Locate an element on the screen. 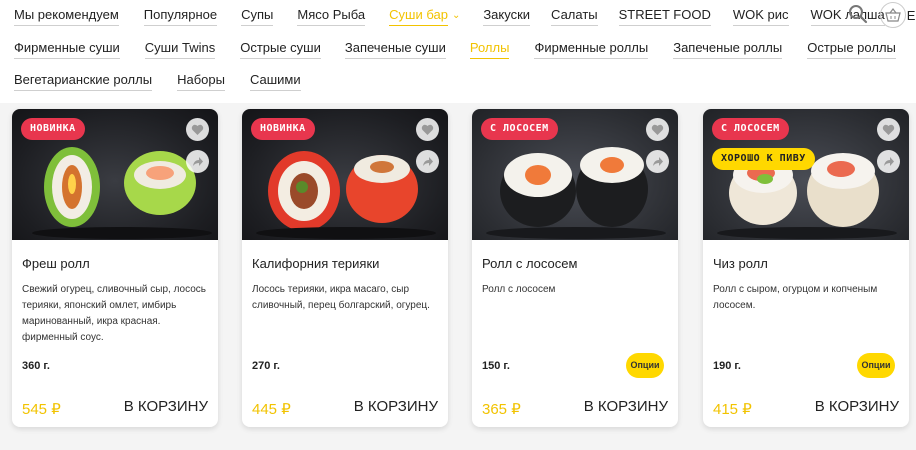 Image resolution: width=916 pixels, height=450 pixels. nav-link-wok-rice: WOK рис is located at coordinates (760, 16).